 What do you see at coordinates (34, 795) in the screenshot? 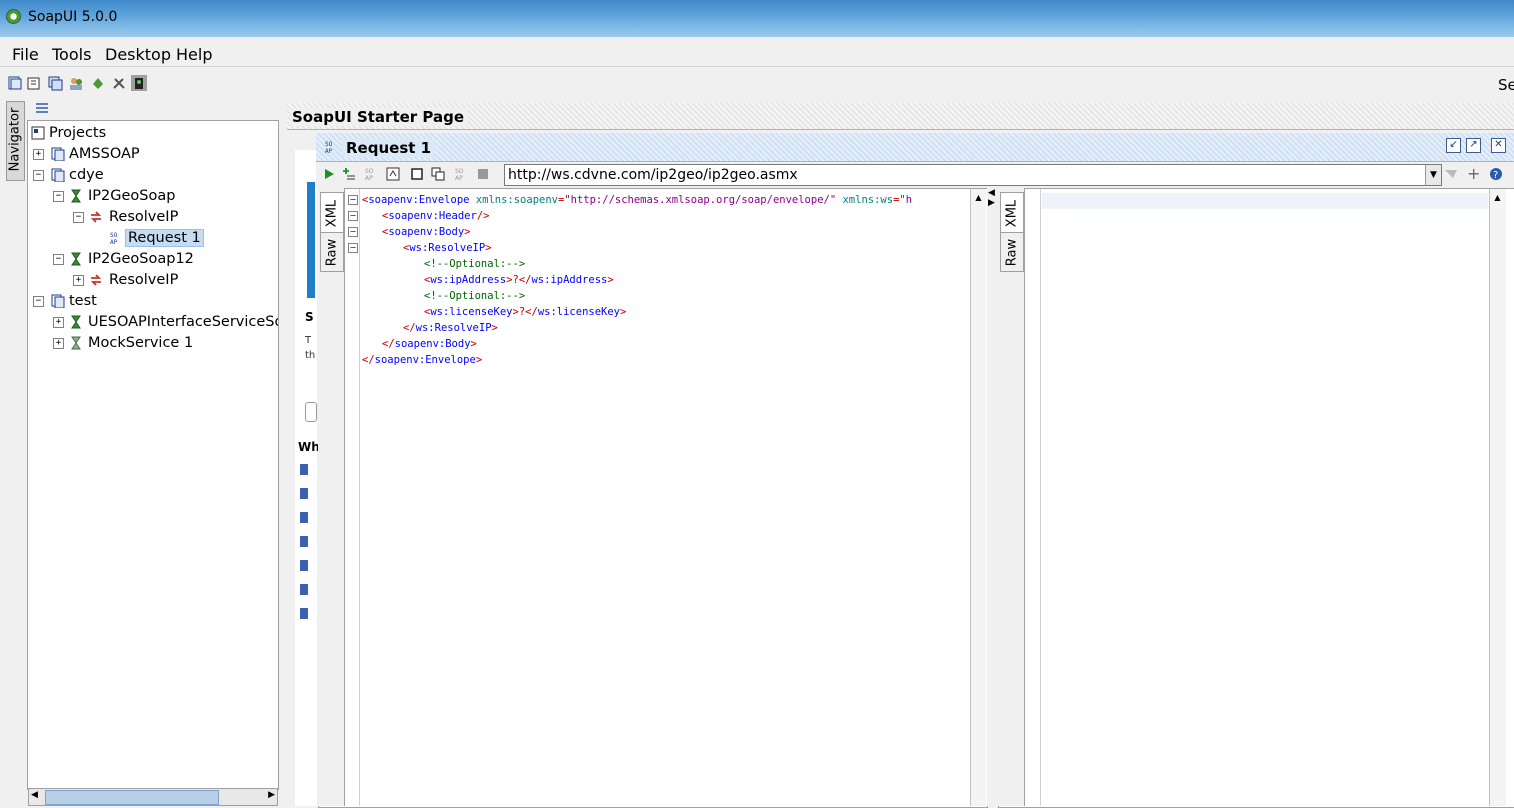
I see `scroll-left-icon: ◀` at bounding box center [34, 795].